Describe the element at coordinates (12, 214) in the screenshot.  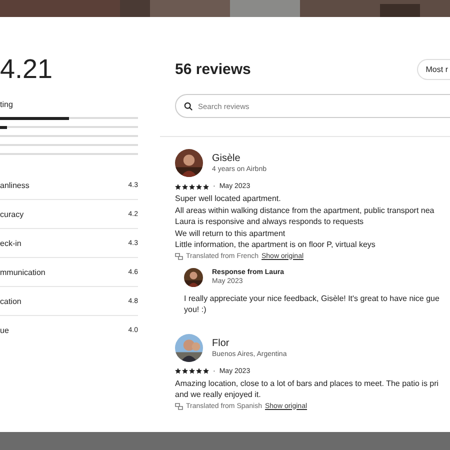
I see `category-name: curacy` at that location.